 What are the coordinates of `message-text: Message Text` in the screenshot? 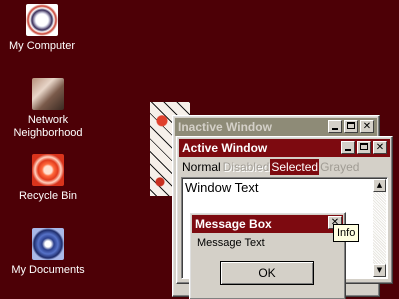 It's located at (231, 243).